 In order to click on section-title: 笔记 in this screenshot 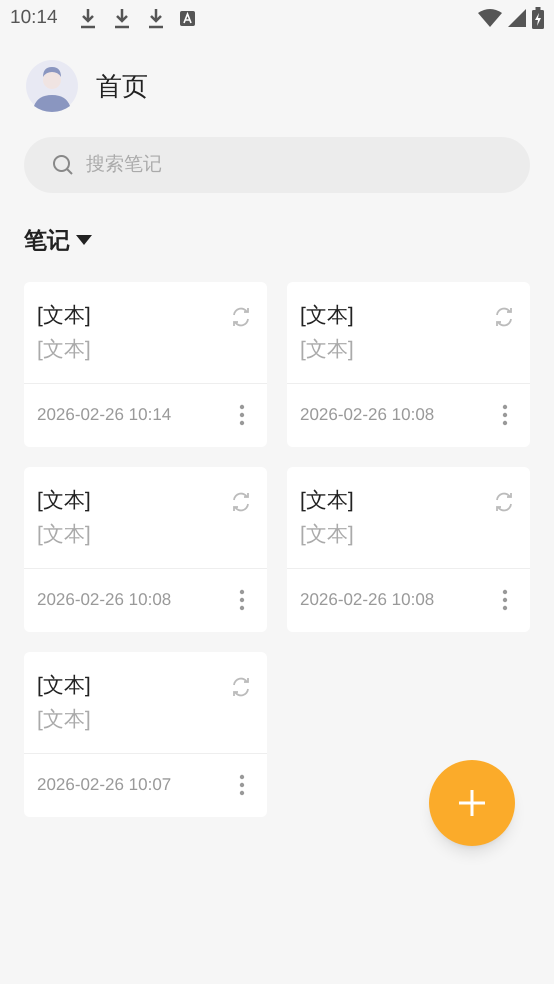, I will do `click(47, 240)`.